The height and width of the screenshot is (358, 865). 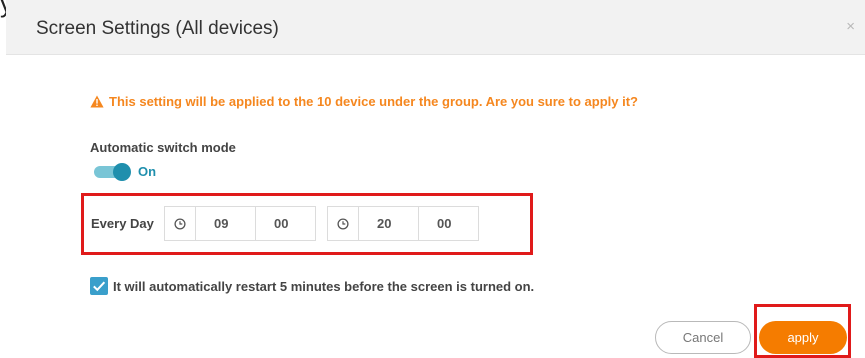 What do you see at coordinates (307, 224) in the screenshot?
I see `schedule-highlight-box` at bounding box center [307, 224].